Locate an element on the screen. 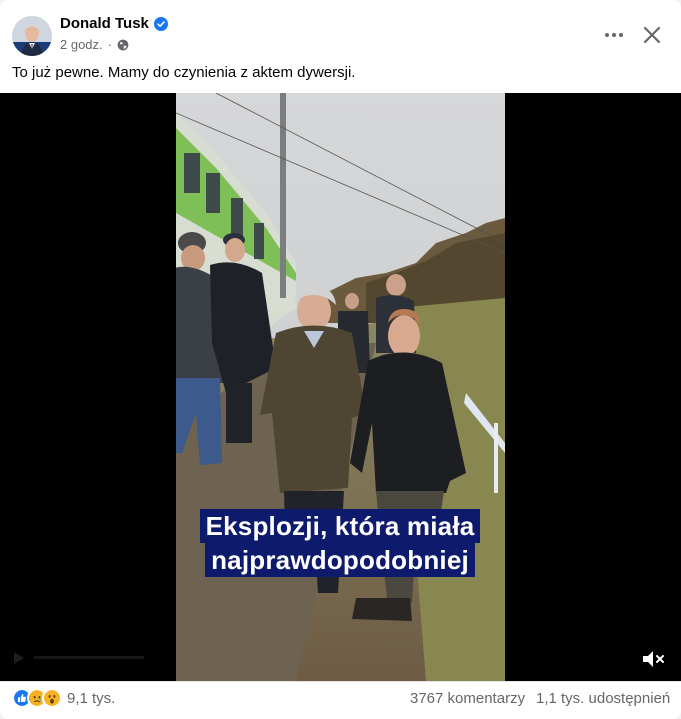 The height and width of the screenshot is (719, 681). close-button is located at coordinates (652, 35).